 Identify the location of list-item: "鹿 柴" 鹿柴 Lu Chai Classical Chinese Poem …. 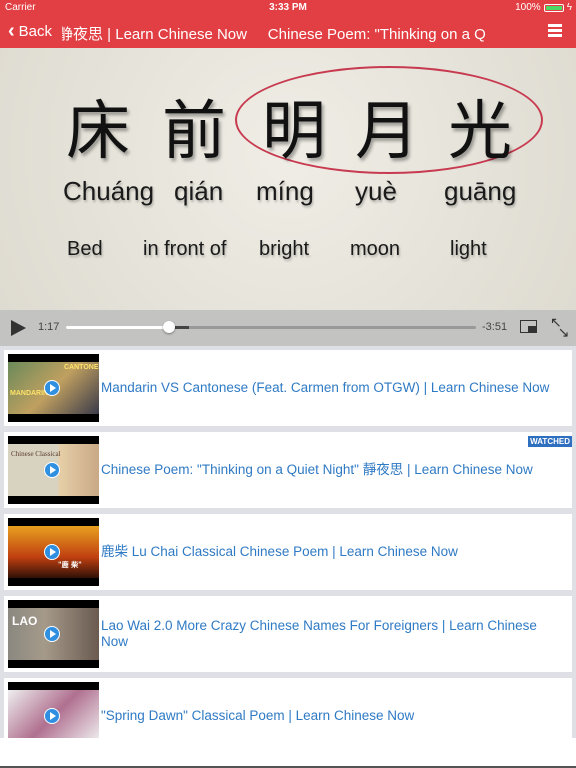
(288, 552).